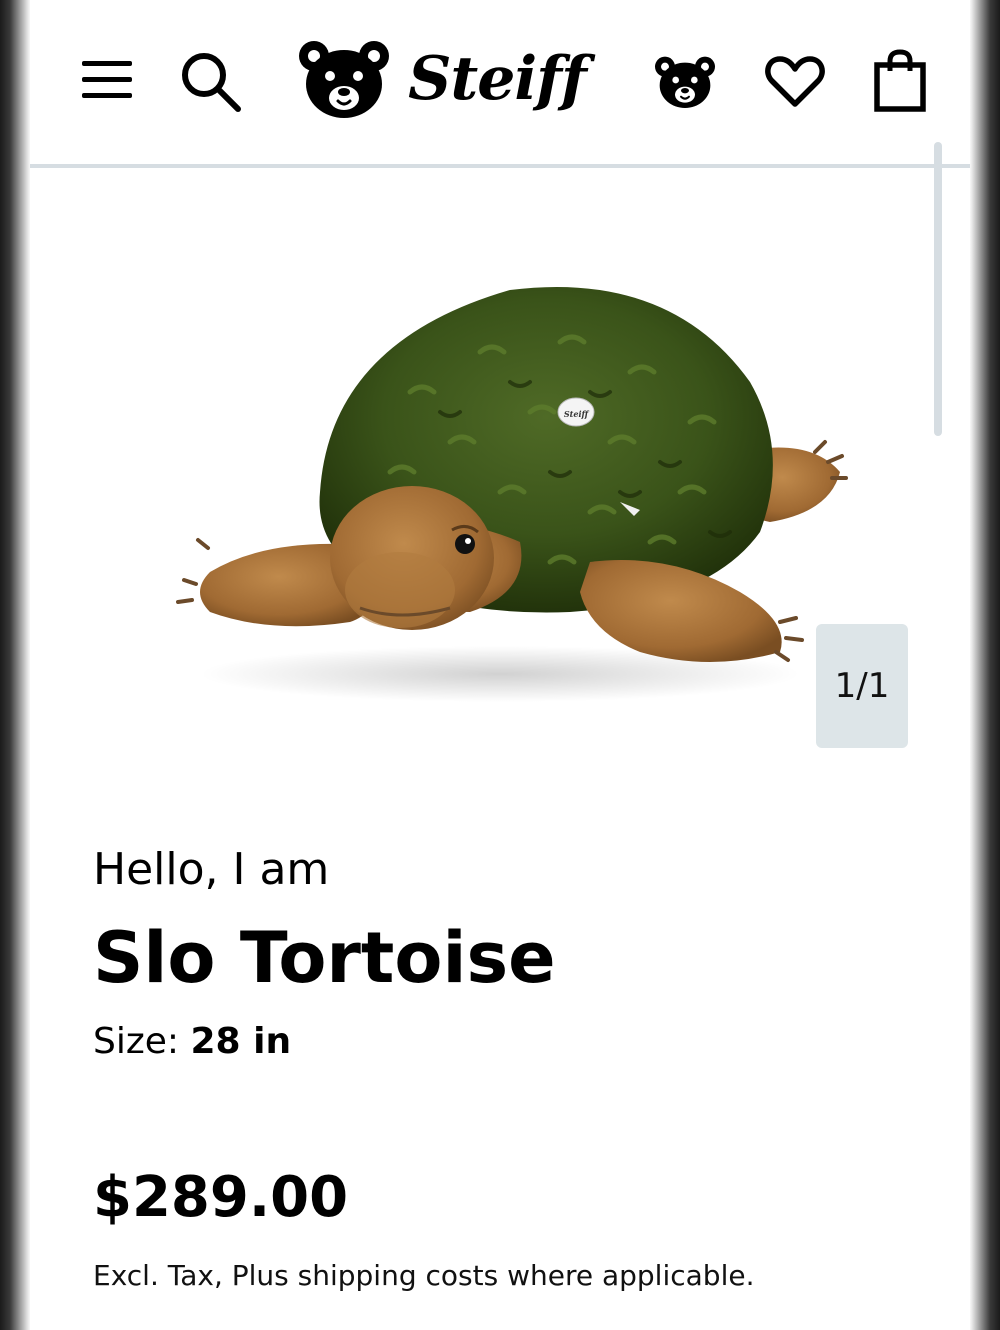  I want to click on cart-button, so click(900, 80).